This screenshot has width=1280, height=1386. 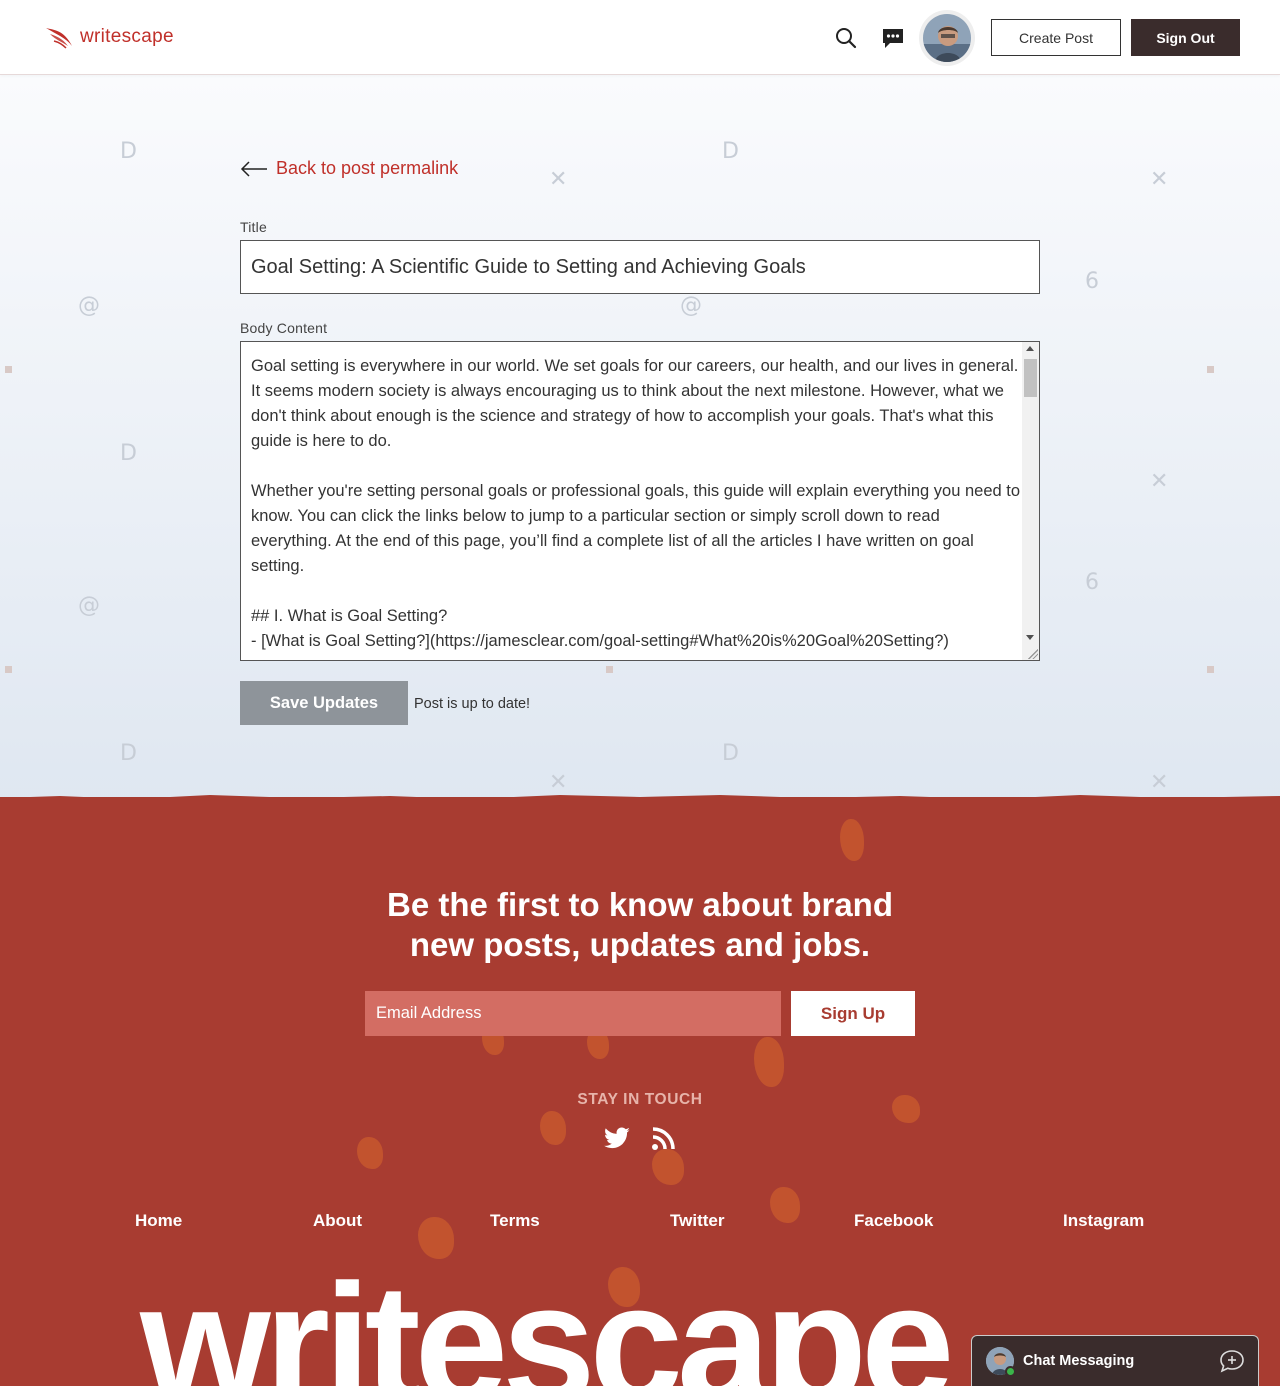 What do you see at coordinates (846, 38) in the screenshot?
I see `search-icon` at bounding box center [846, 38].